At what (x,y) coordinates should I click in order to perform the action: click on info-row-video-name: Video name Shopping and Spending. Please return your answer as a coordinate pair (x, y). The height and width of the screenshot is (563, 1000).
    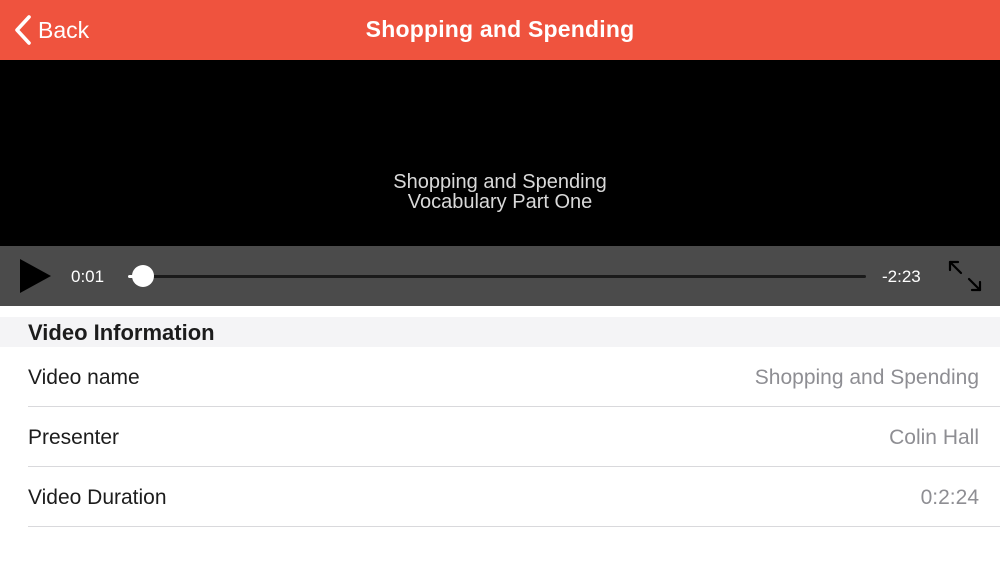
    Looking at the image, I should click on (514, 377).